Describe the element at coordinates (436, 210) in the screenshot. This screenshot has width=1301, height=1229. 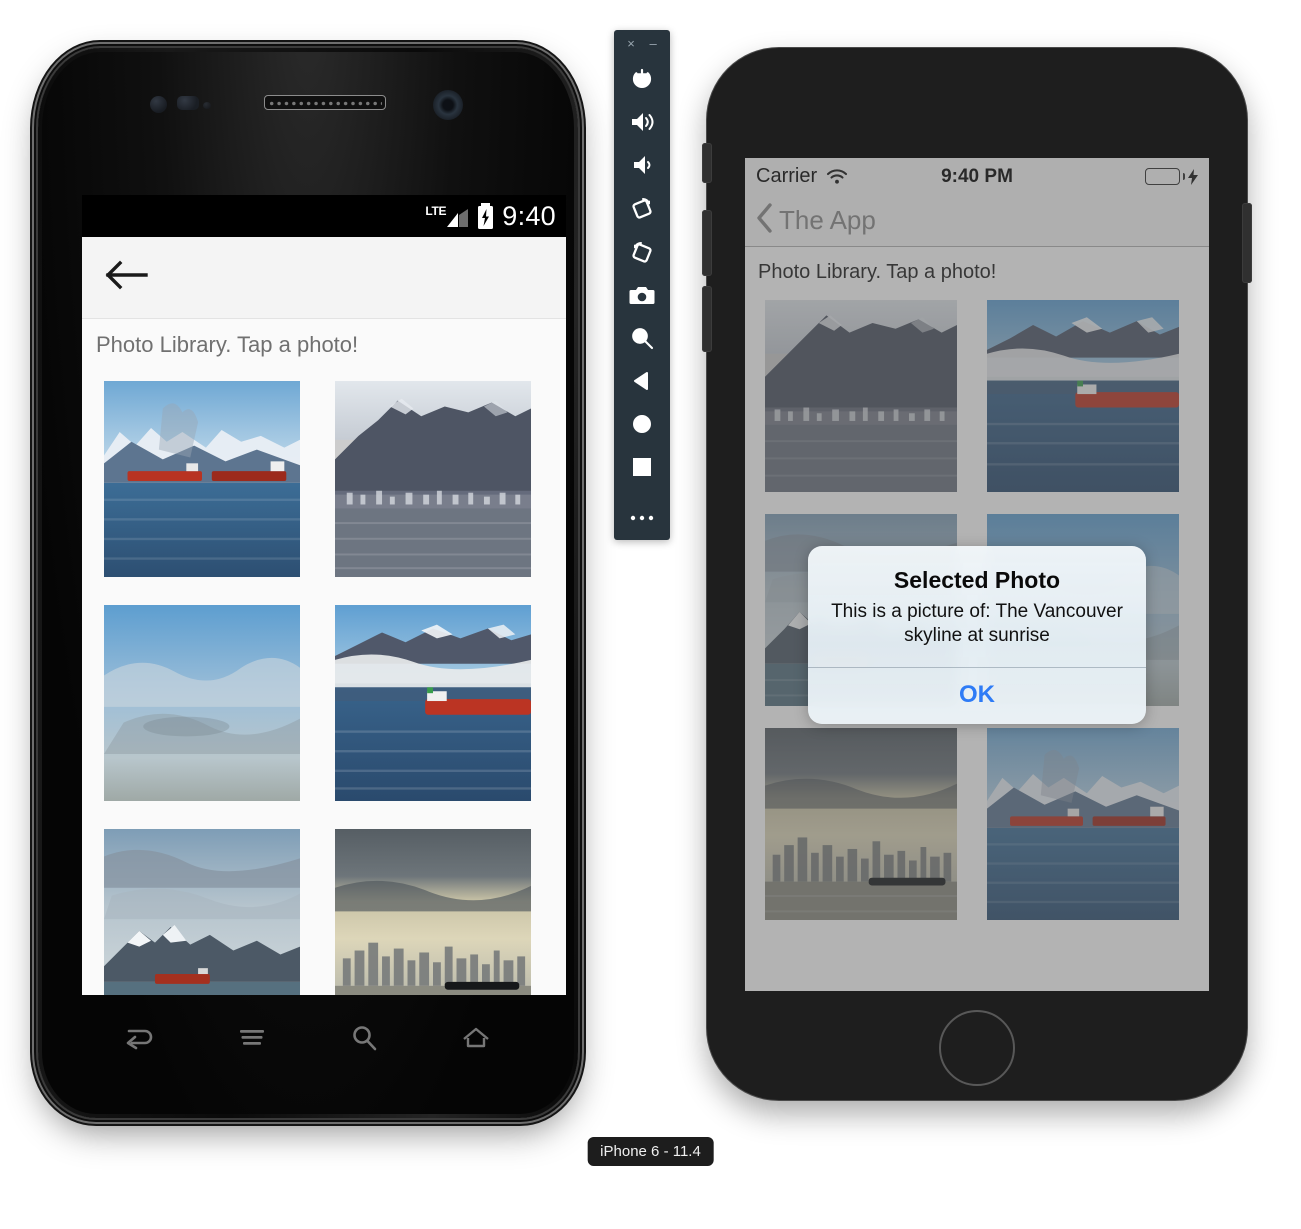
I see `android-network-label: LTE` at that location.